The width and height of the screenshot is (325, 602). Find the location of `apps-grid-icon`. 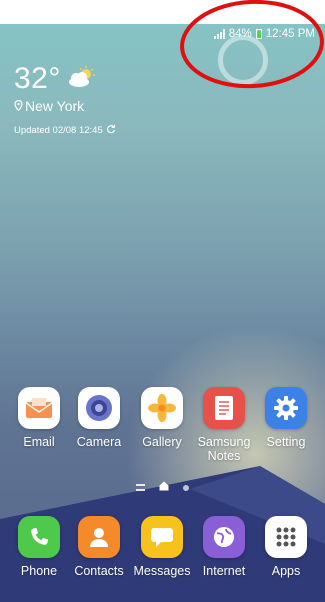

apps-grid-icon is located at coordinates (286, 537).